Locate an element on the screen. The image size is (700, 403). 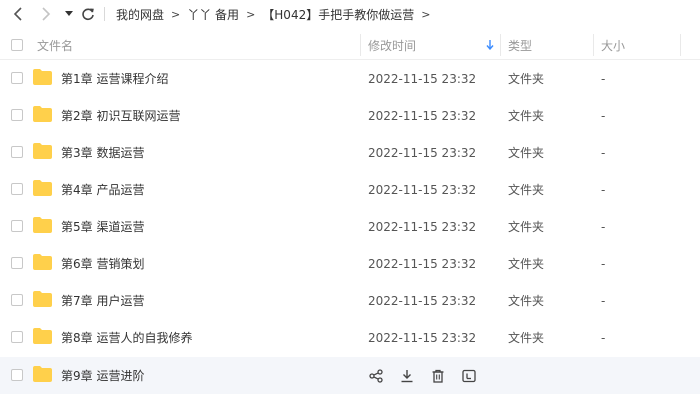
column-header-modified: 修改时间 is located at coordinates (392, 45).